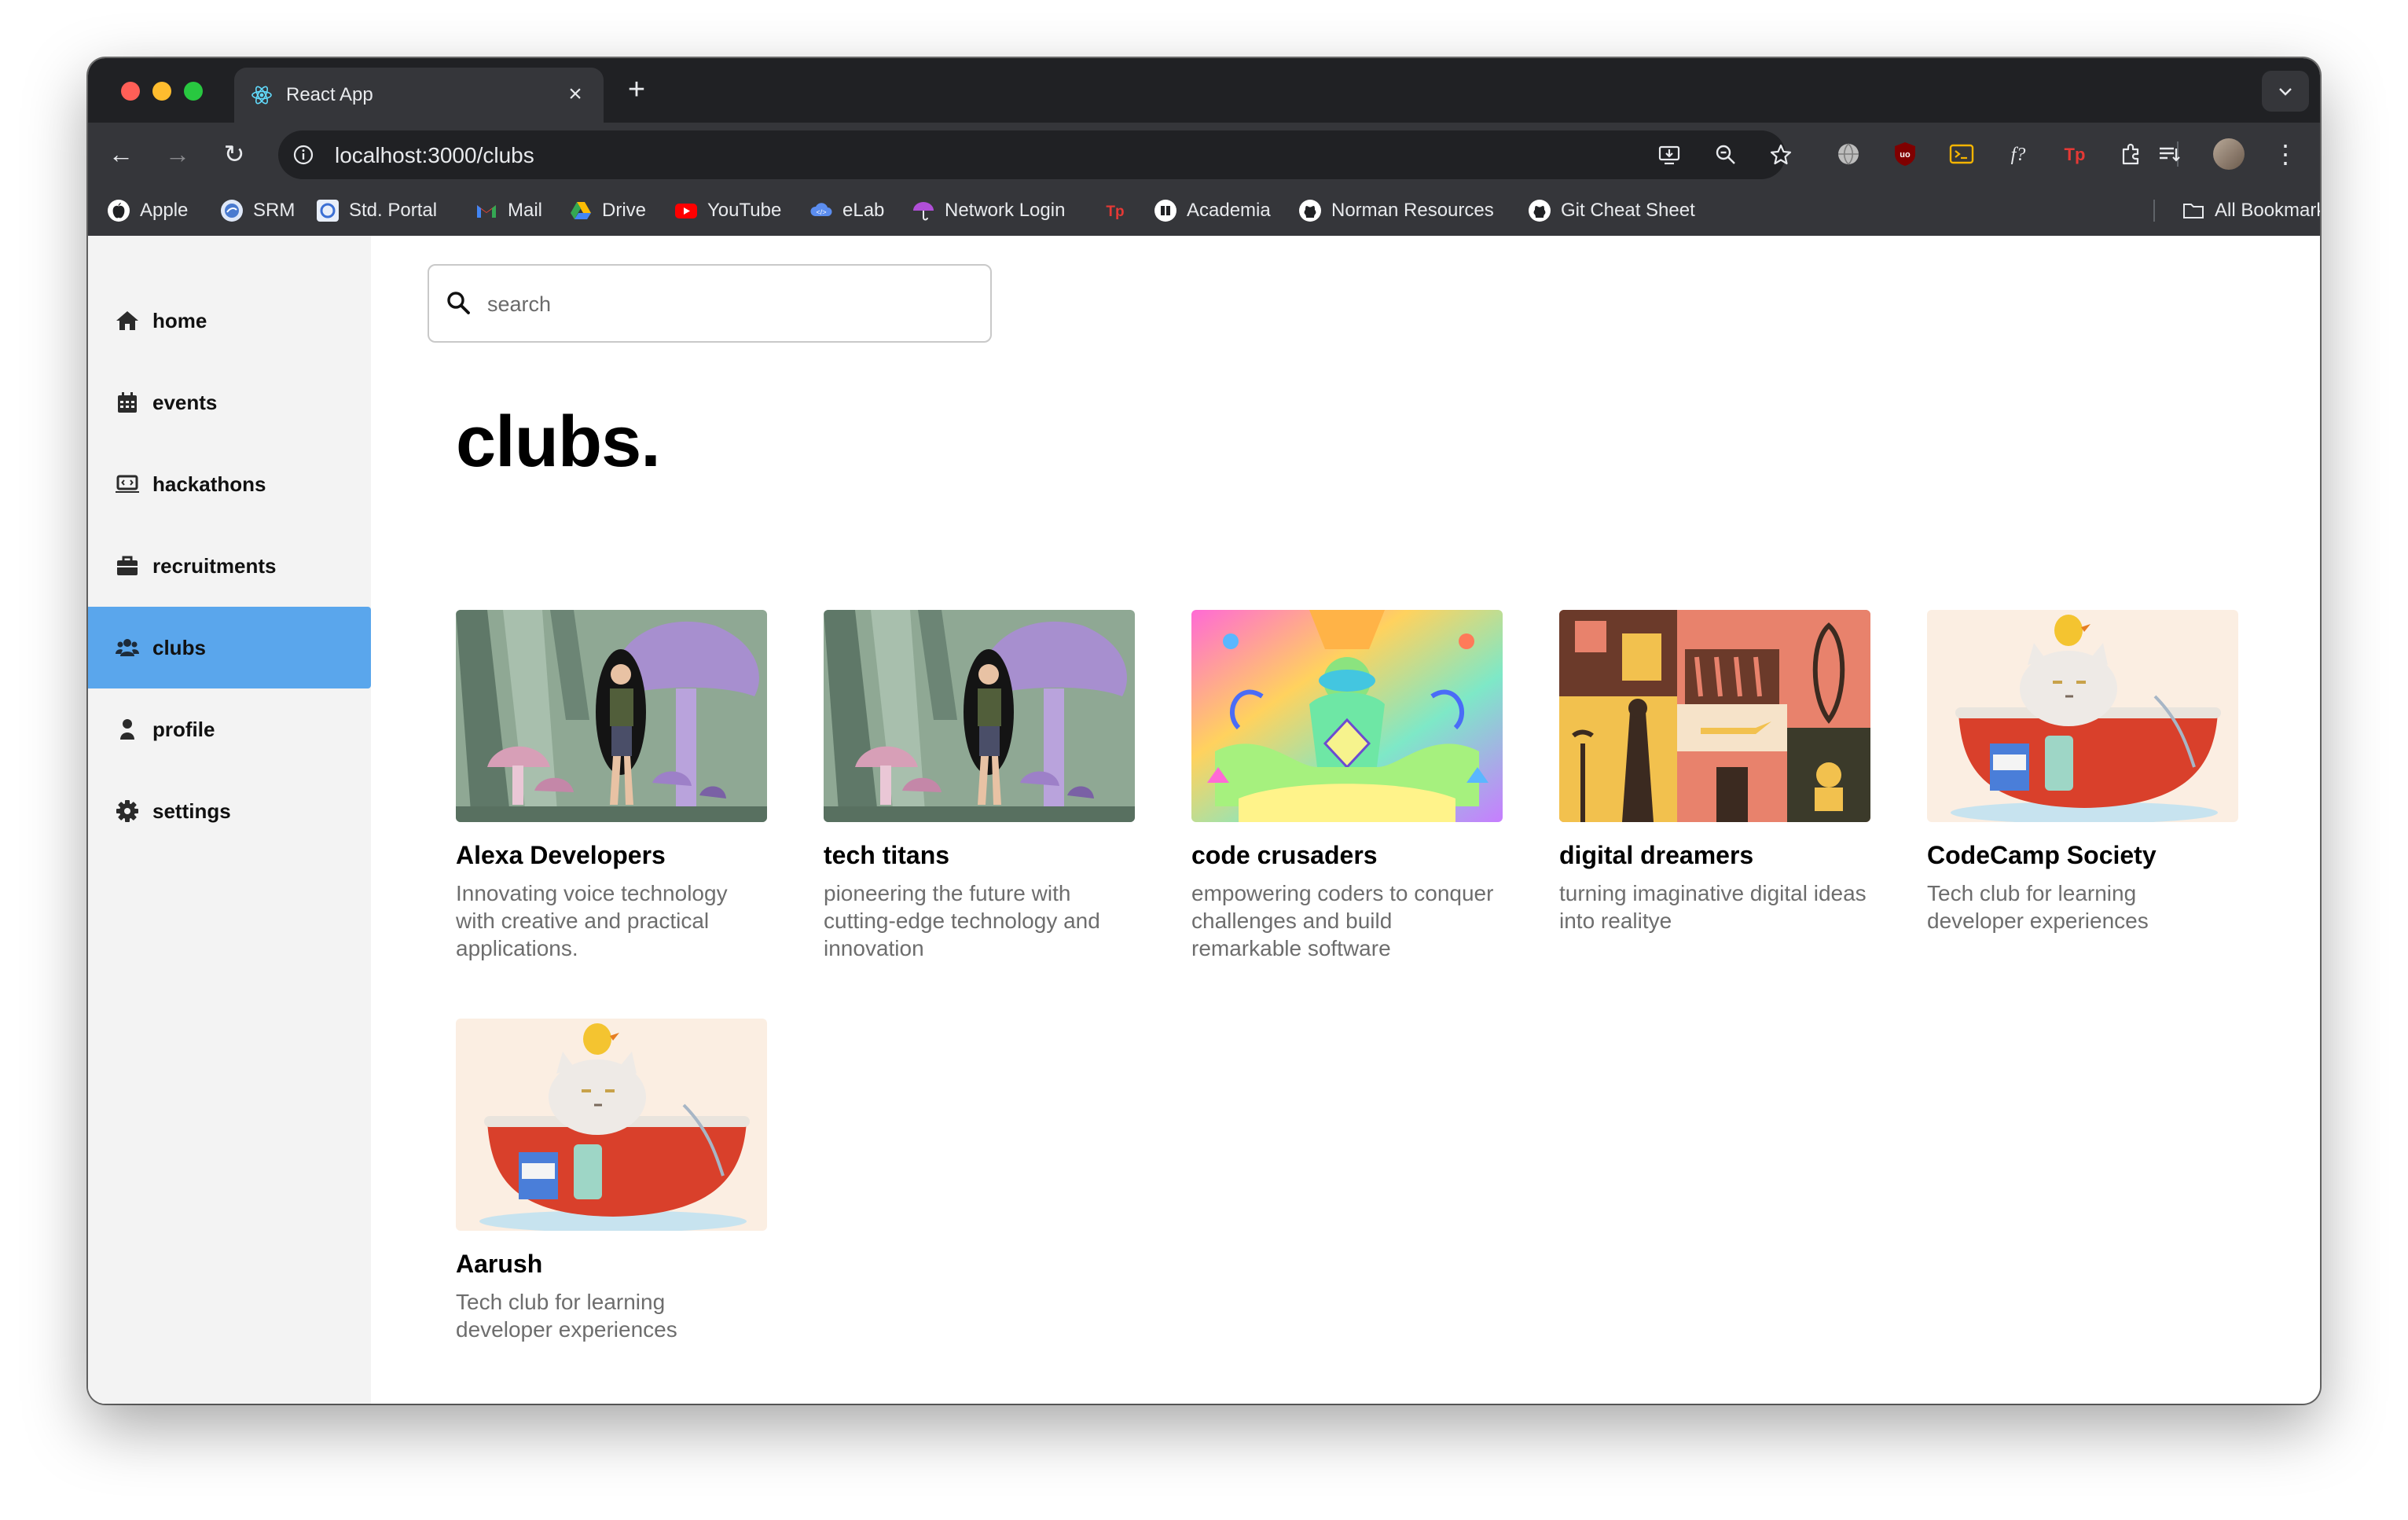 This screenshot has width=2408, height=1520. I want to click on profile-avatar, so click(2229, 154).